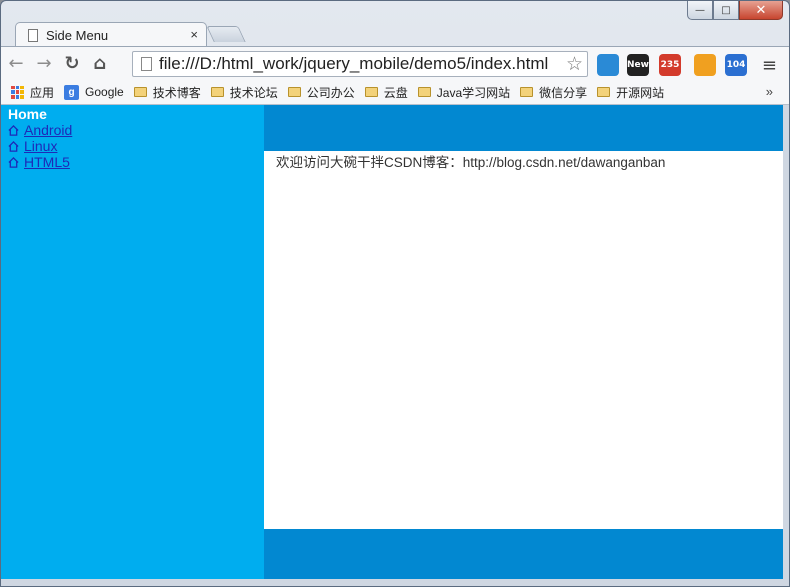 The width and height of the screenshot is (790, 587). I want to click on bookmark-folder: 微信分享, so click(553, 92).